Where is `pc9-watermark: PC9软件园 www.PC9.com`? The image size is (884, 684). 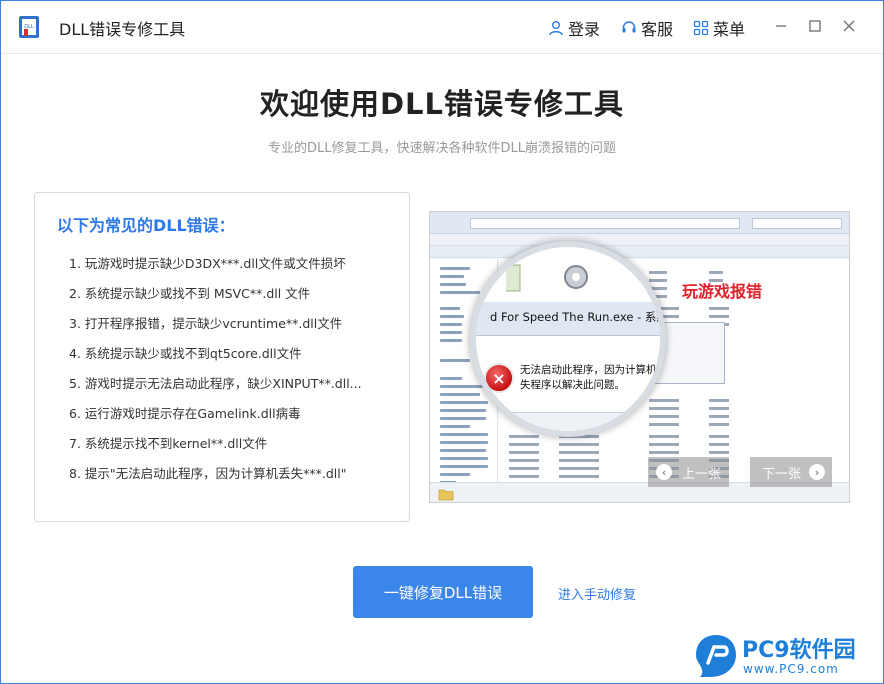 pc9-watermark: PC9软件园 www.PC9.com is located at coordinates (787, 656).